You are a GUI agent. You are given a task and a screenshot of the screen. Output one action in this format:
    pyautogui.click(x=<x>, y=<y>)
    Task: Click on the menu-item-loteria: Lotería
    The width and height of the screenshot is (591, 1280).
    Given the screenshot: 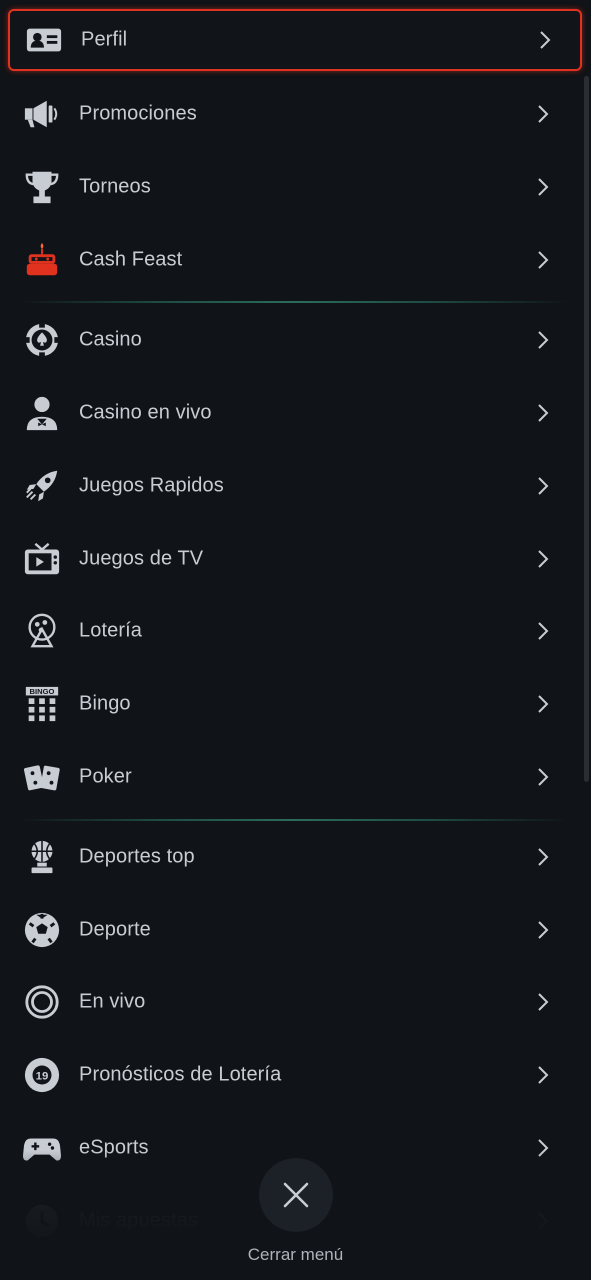 What is the action you would take?
    pyautogui.click(x=295, y=631)
    